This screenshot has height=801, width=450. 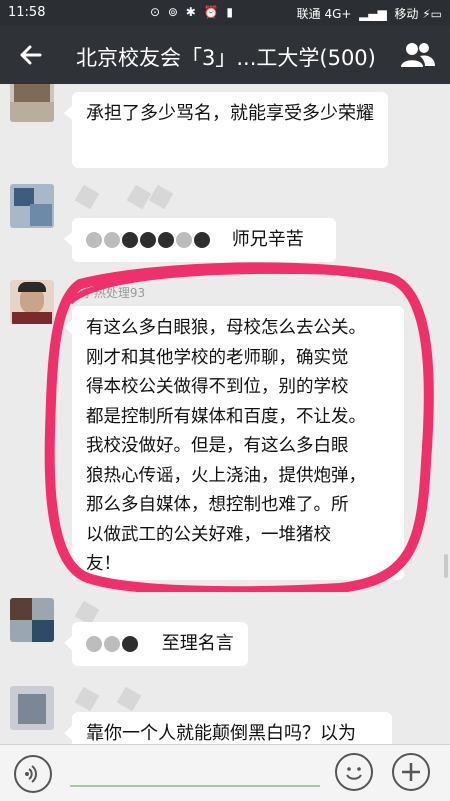 I want to click on chat-title: 北京校友会「3」...工大学(500), so click(x=226, y=58).